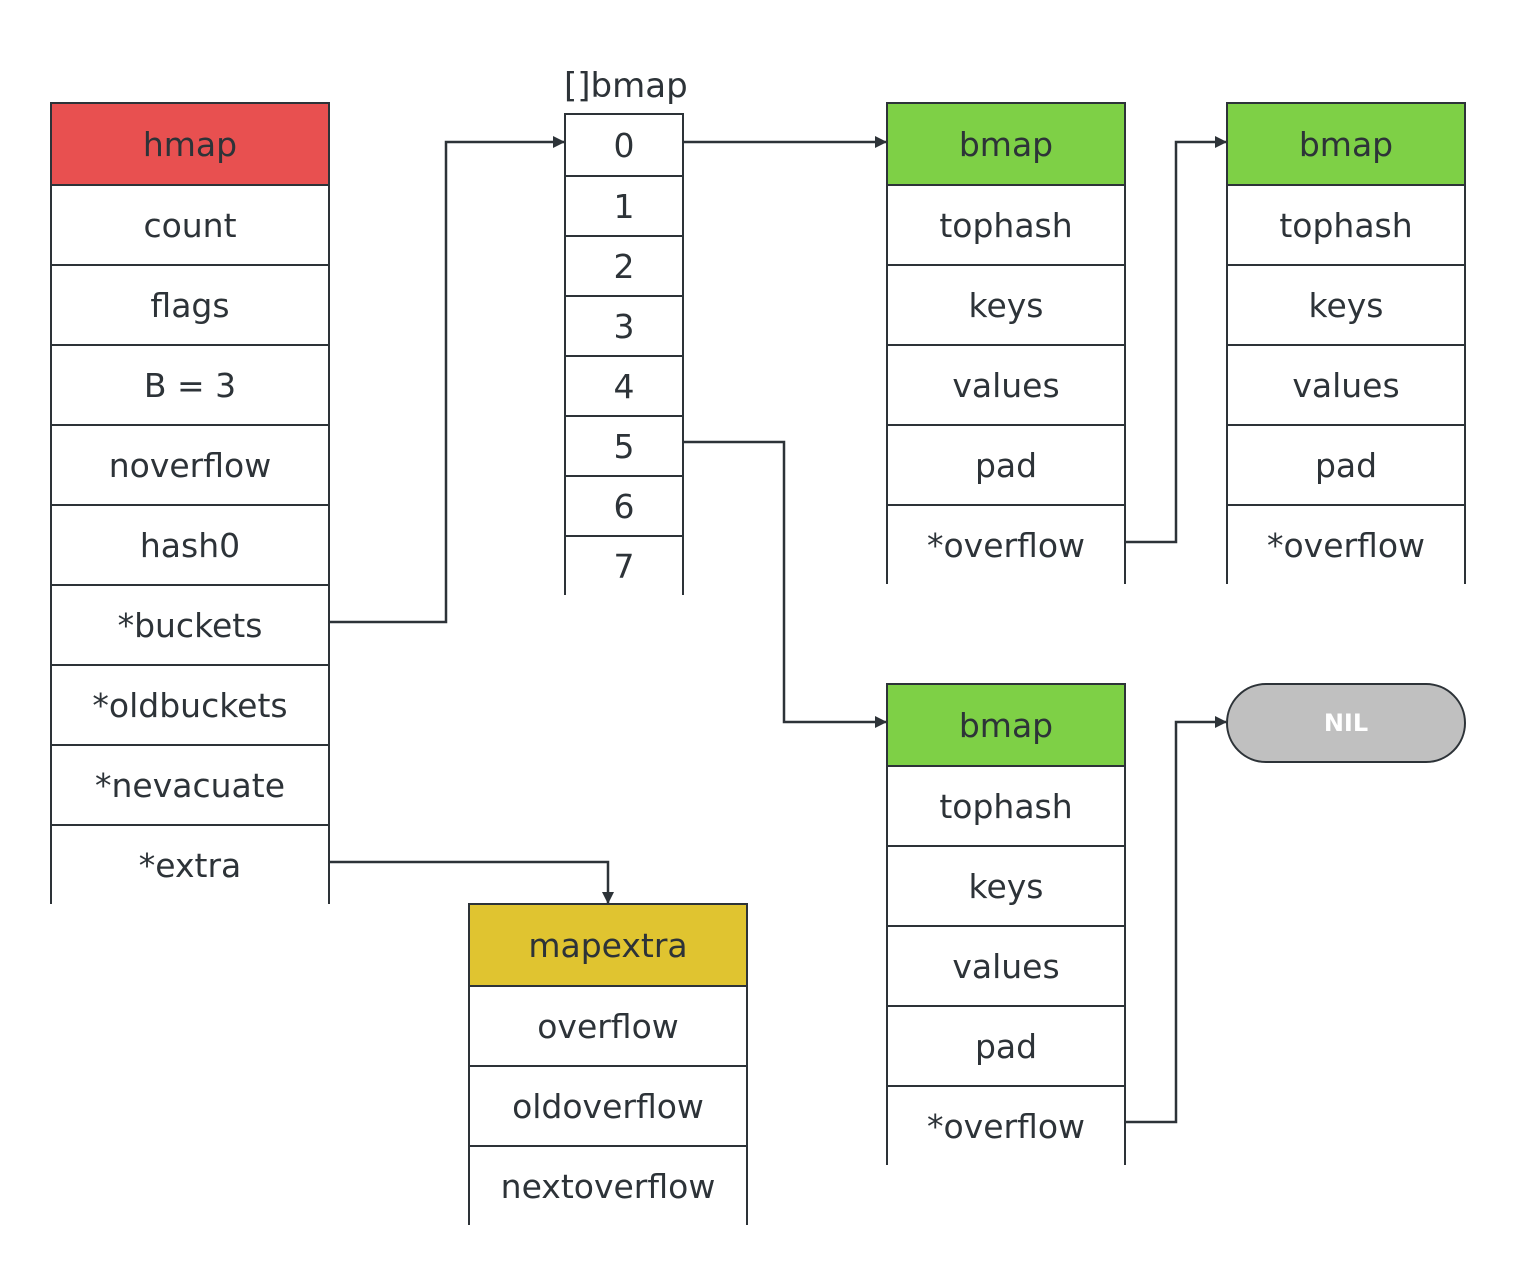 This screenshot has width=1516, height=1273. What do you see at coordinates (1346, 544) in the screenshot?
I see `bmap-2-field: *overflow` at bounding box center [1346, 544].